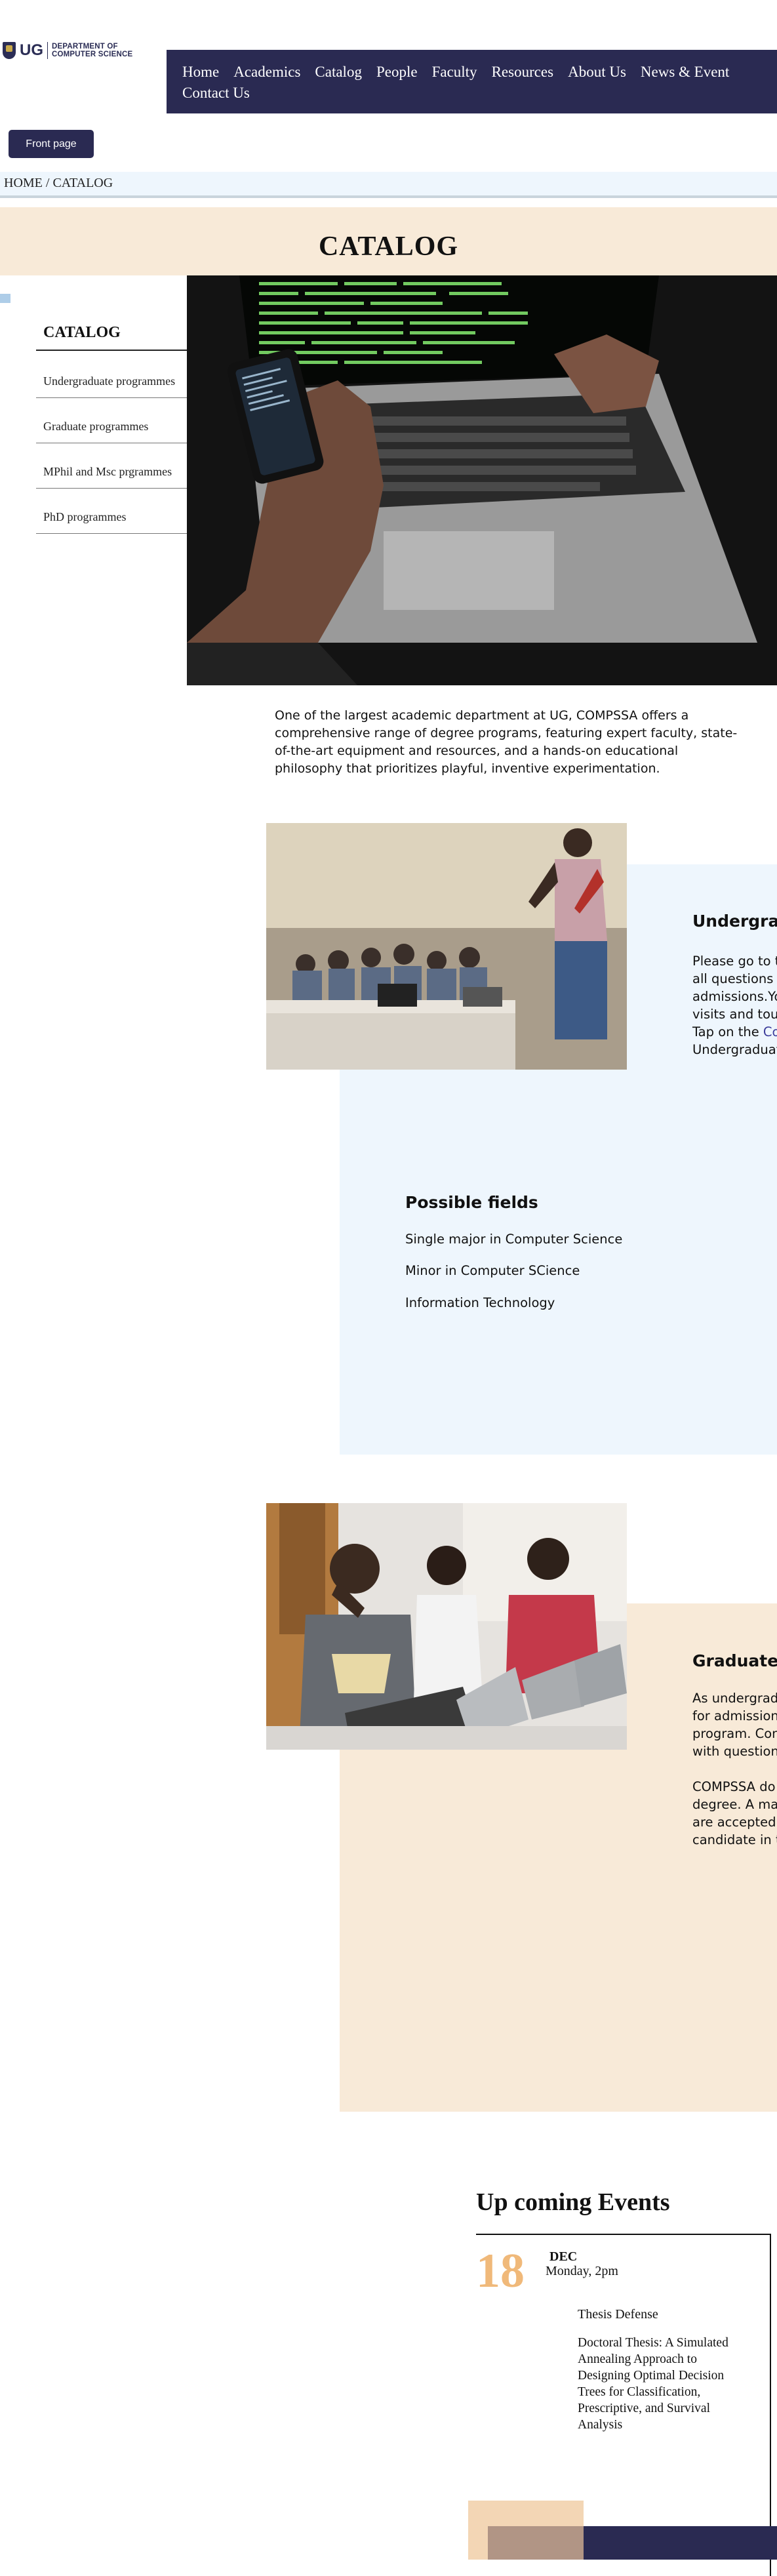 Image resolution: width=777 pixels, height=2576 pixels. I want to click on upcoming-events-title: Up coming Events, so click(573, 2202).